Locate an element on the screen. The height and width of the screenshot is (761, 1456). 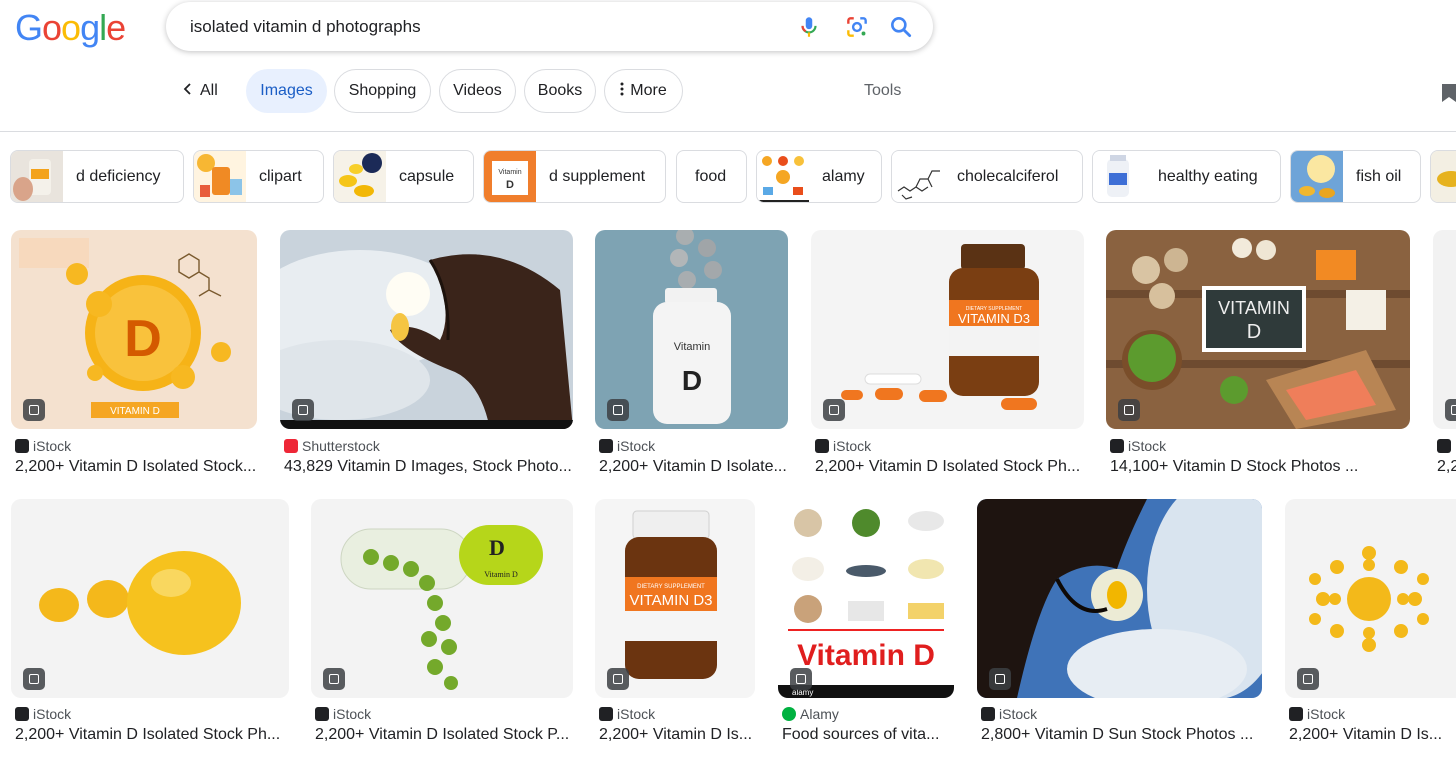
result-image: D VITAMIN D is located at coordinates (134, 329).